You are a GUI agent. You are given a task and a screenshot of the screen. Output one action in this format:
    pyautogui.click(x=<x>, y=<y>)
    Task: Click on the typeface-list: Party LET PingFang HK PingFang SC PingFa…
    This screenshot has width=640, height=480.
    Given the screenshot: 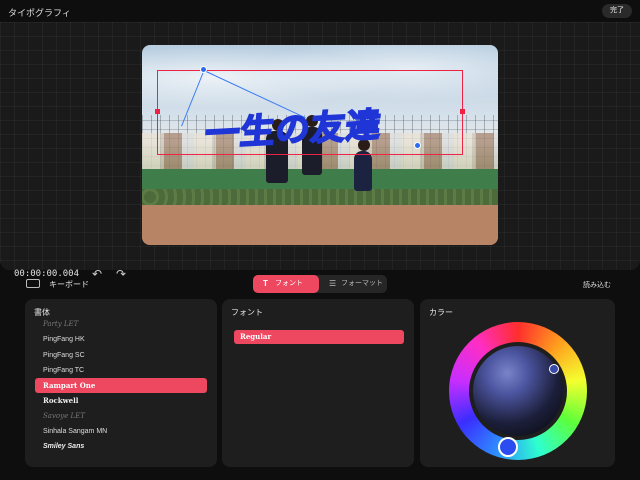 What is the action you would take?
    pyautogui.click(x=121, y=386)
    